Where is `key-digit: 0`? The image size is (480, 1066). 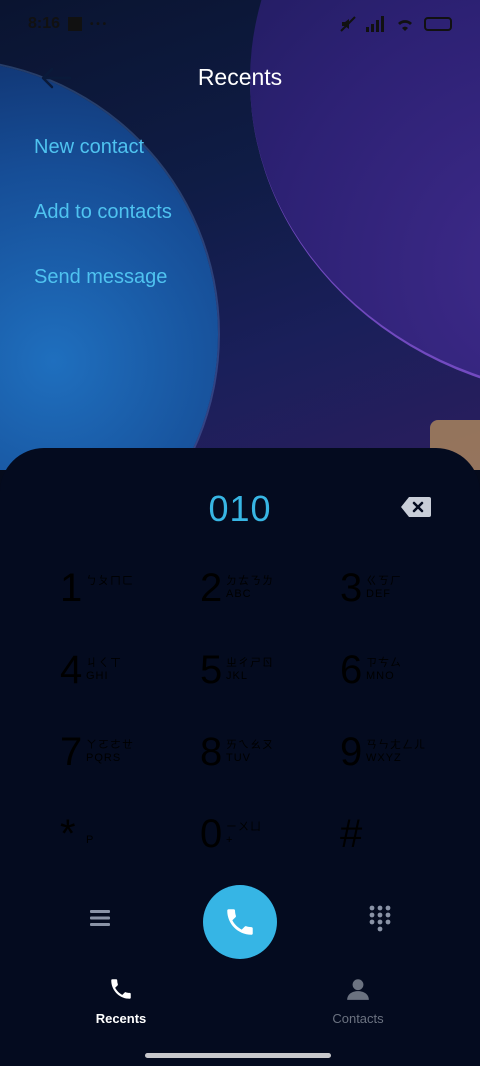 key-digit: 0 is located at coordinates (211, 834).